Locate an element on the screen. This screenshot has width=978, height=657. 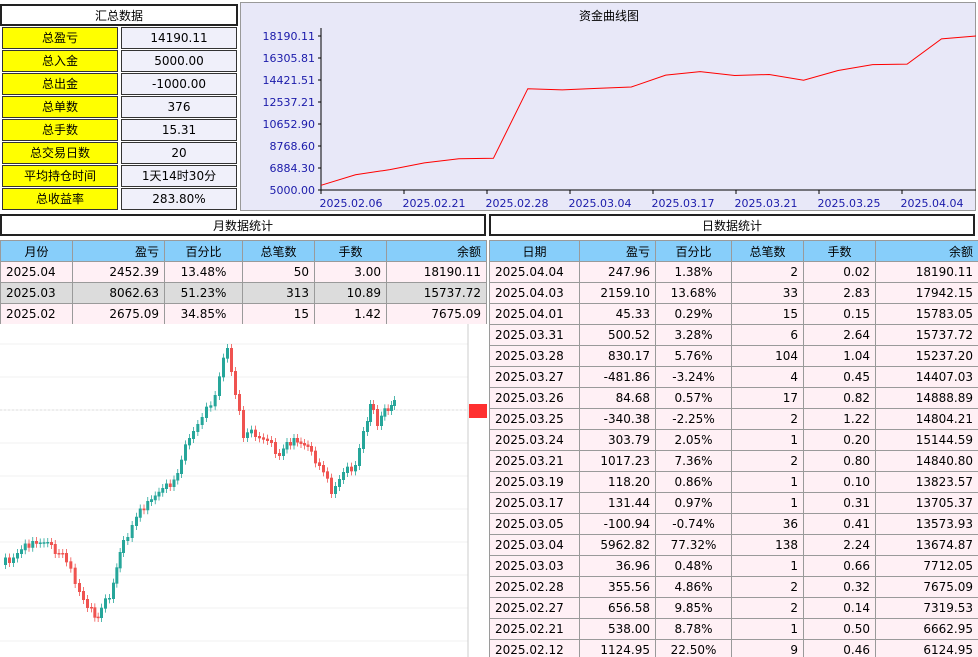
table-cell: 6662.95 is located at coordinates (926, 629).